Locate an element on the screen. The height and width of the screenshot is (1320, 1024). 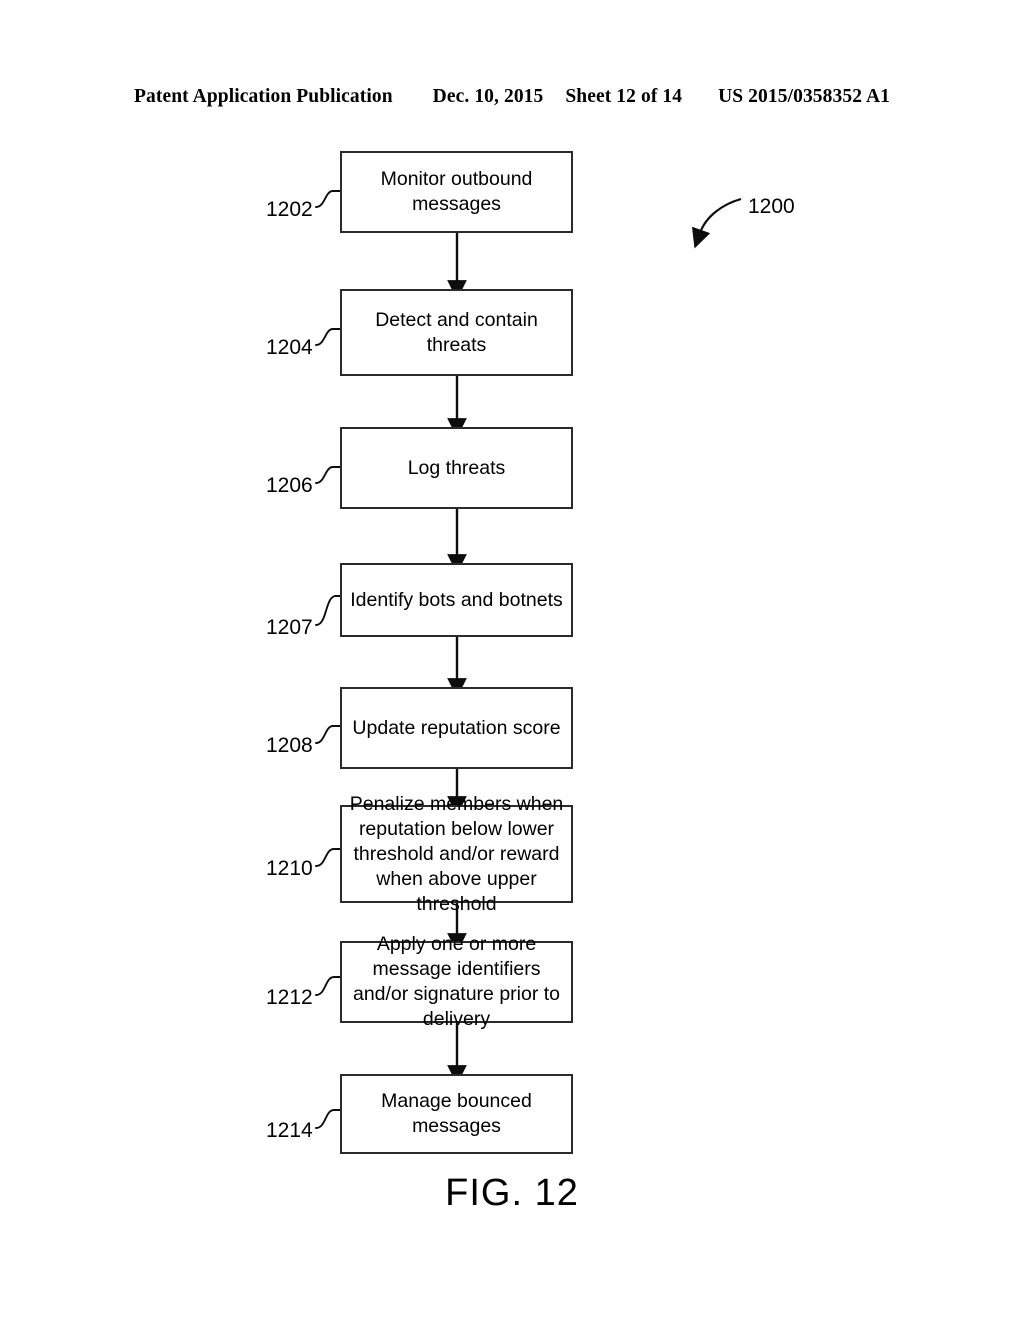
reference-numeral-1214: 1214 is located at coordinates (289, 1130).